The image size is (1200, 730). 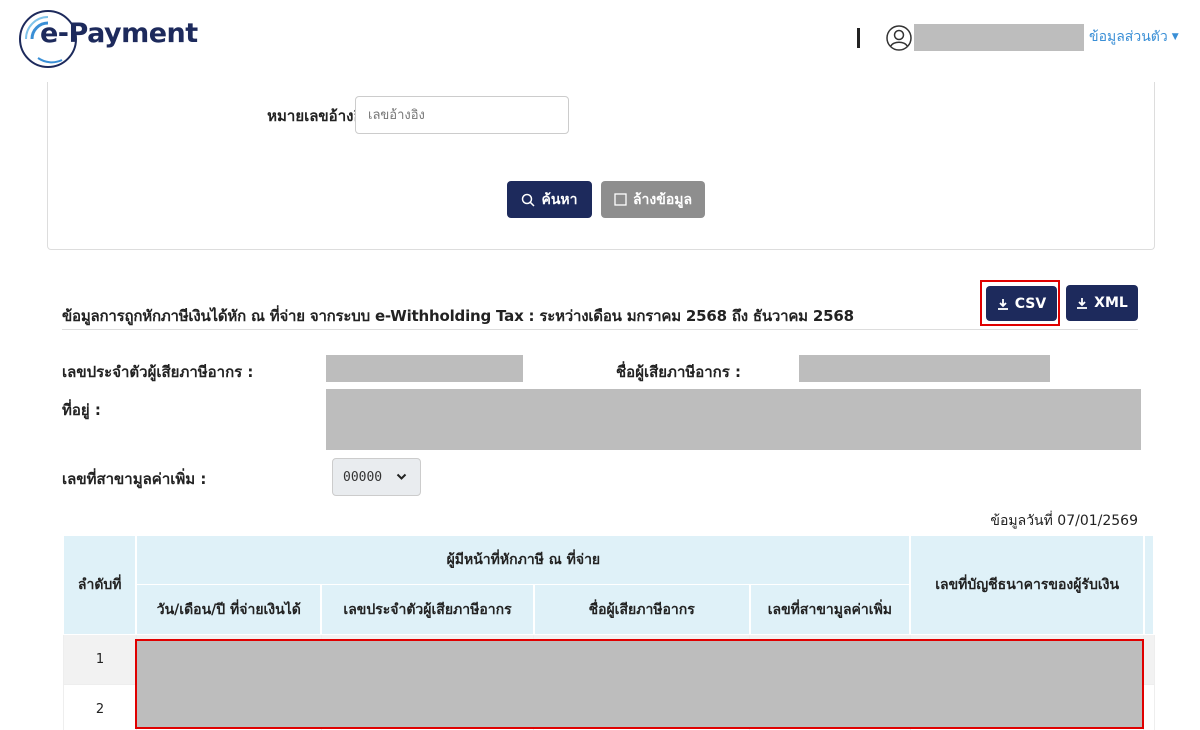 I want to click on clear-button: ล้างข้อมูล, so click(x=653, y=199).